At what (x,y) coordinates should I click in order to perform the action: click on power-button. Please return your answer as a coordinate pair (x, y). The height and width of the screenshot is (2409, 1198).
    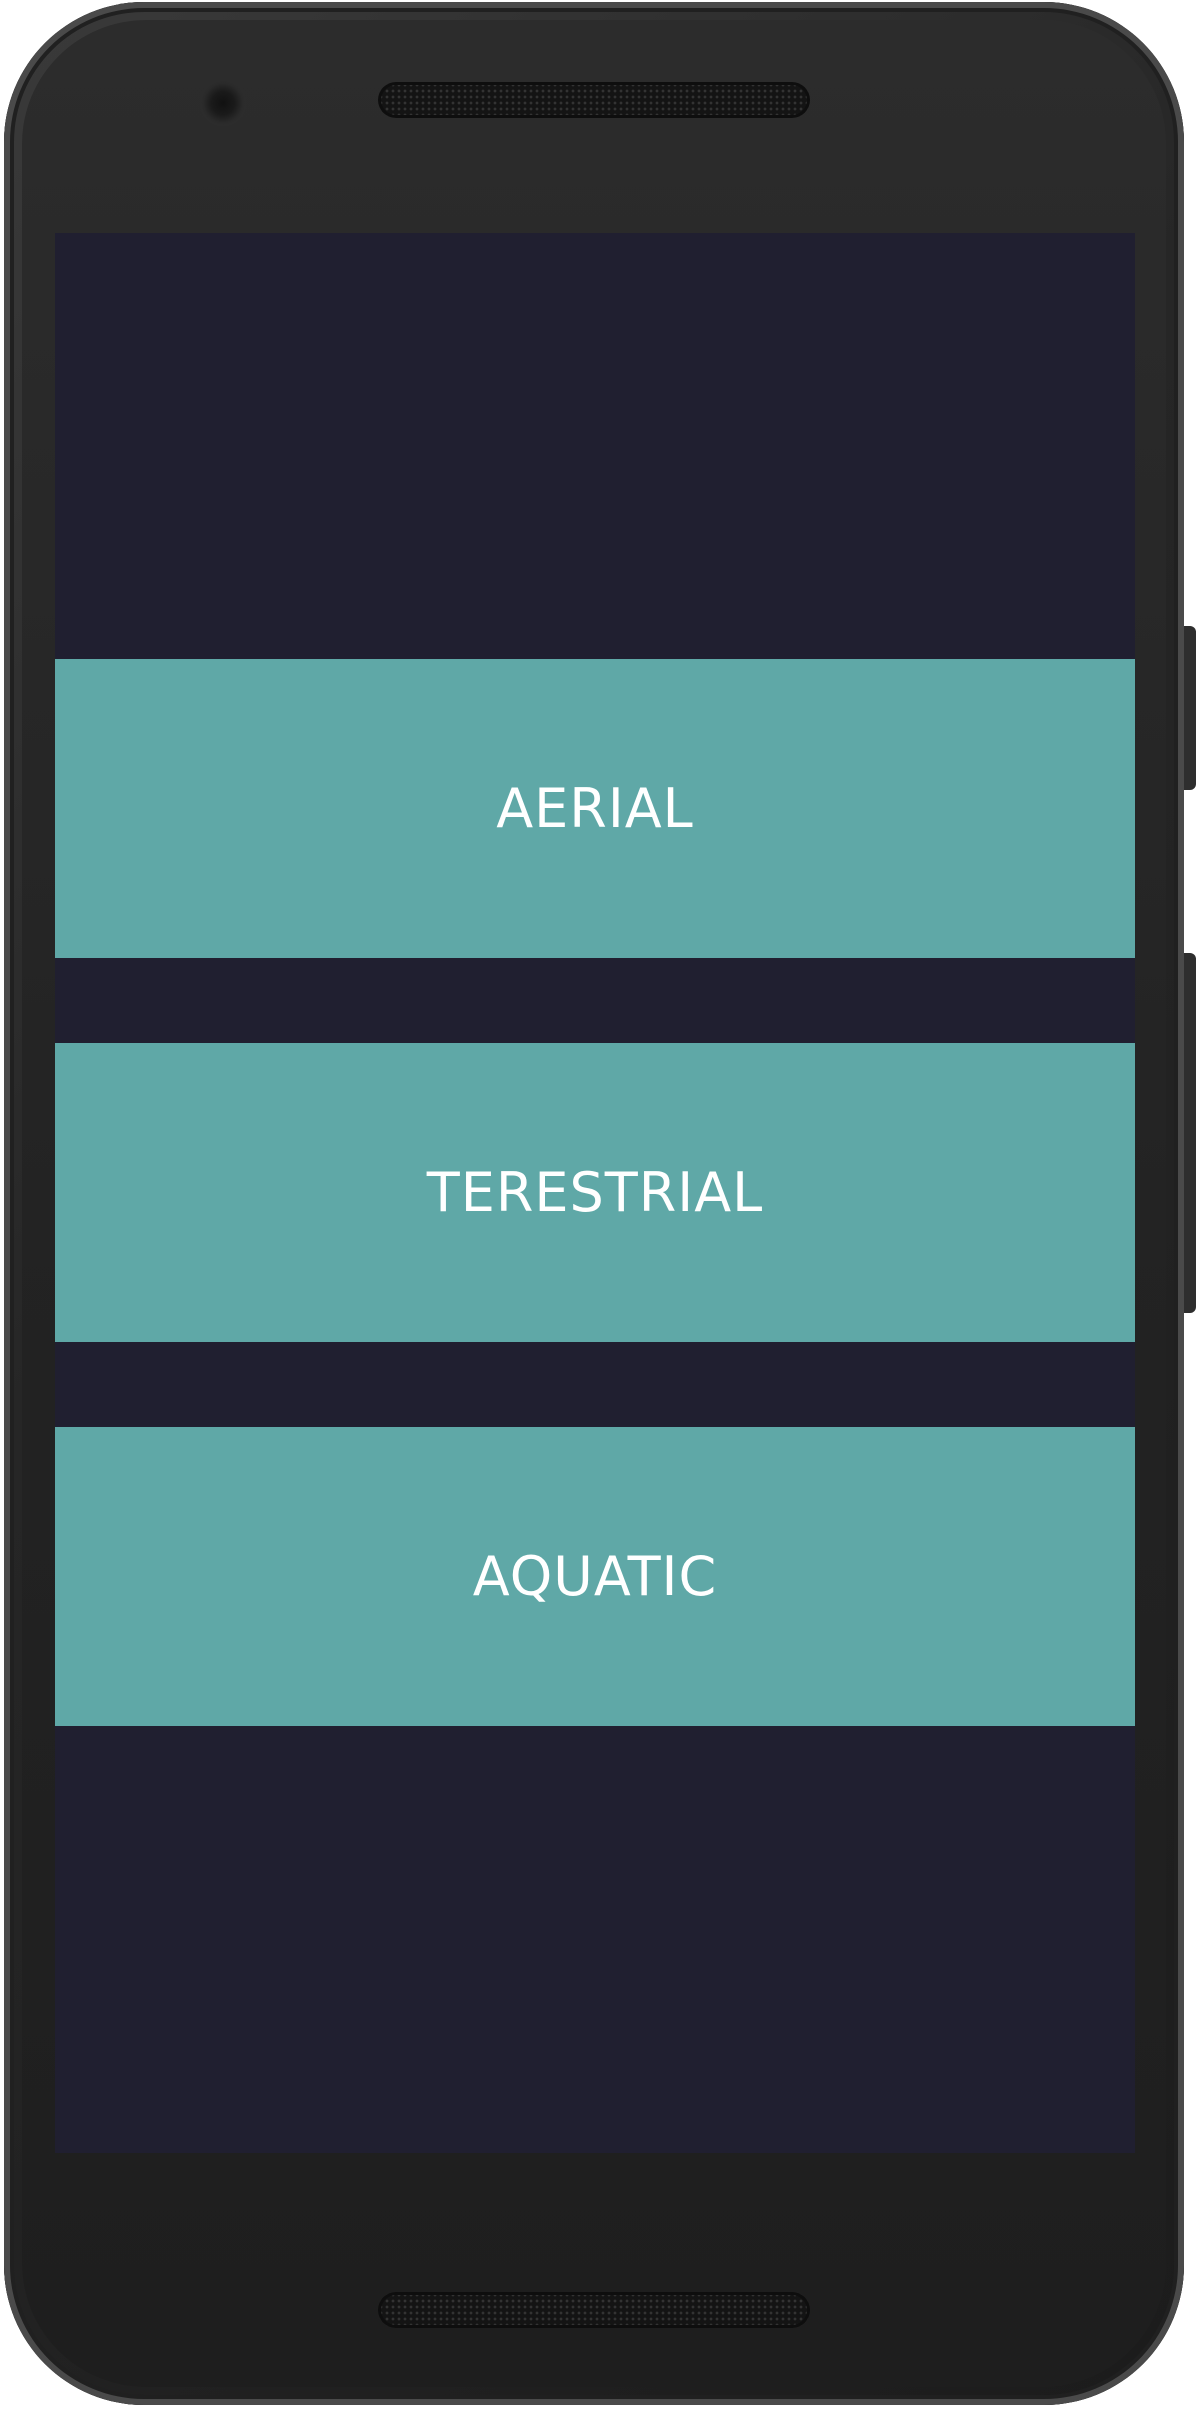
    Looking at the image, I should click on (1190, 708).